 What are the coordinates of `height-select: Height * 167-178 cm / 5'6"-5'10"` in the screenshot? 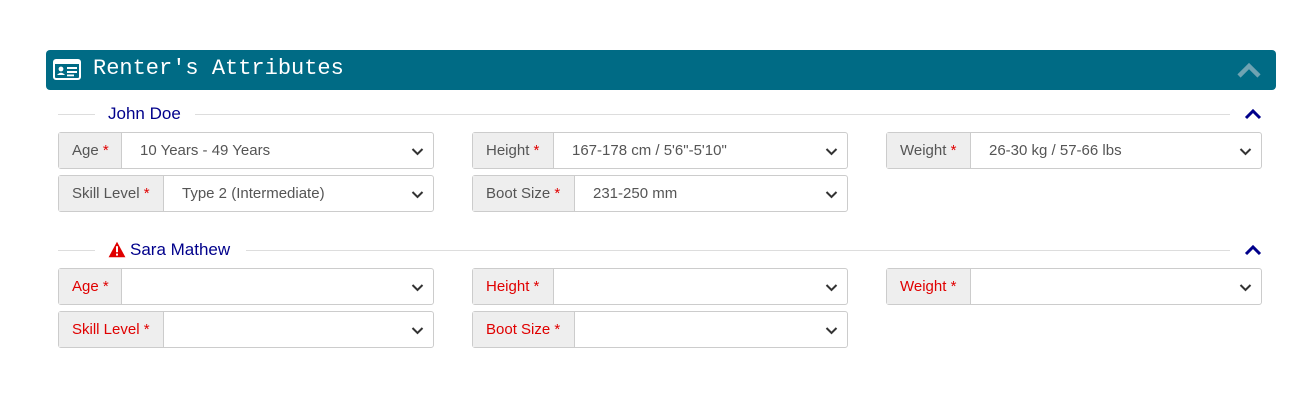 It's located at (660, 150).